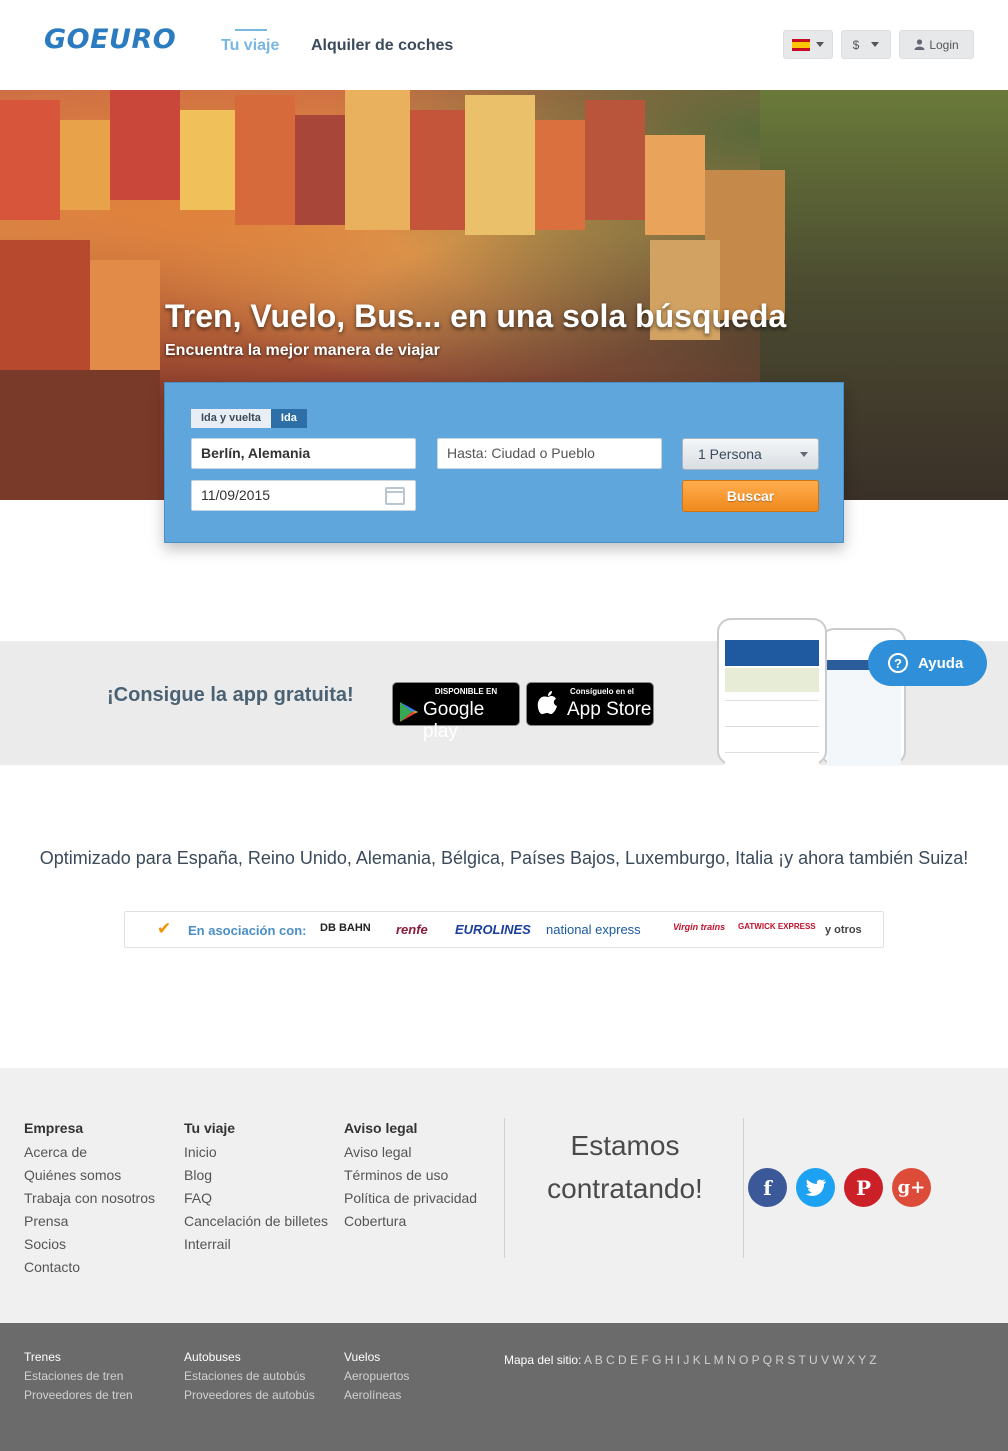 This screenshot has width=1008, height=1451. I want to click on login-button: Login, so click(936, 44).